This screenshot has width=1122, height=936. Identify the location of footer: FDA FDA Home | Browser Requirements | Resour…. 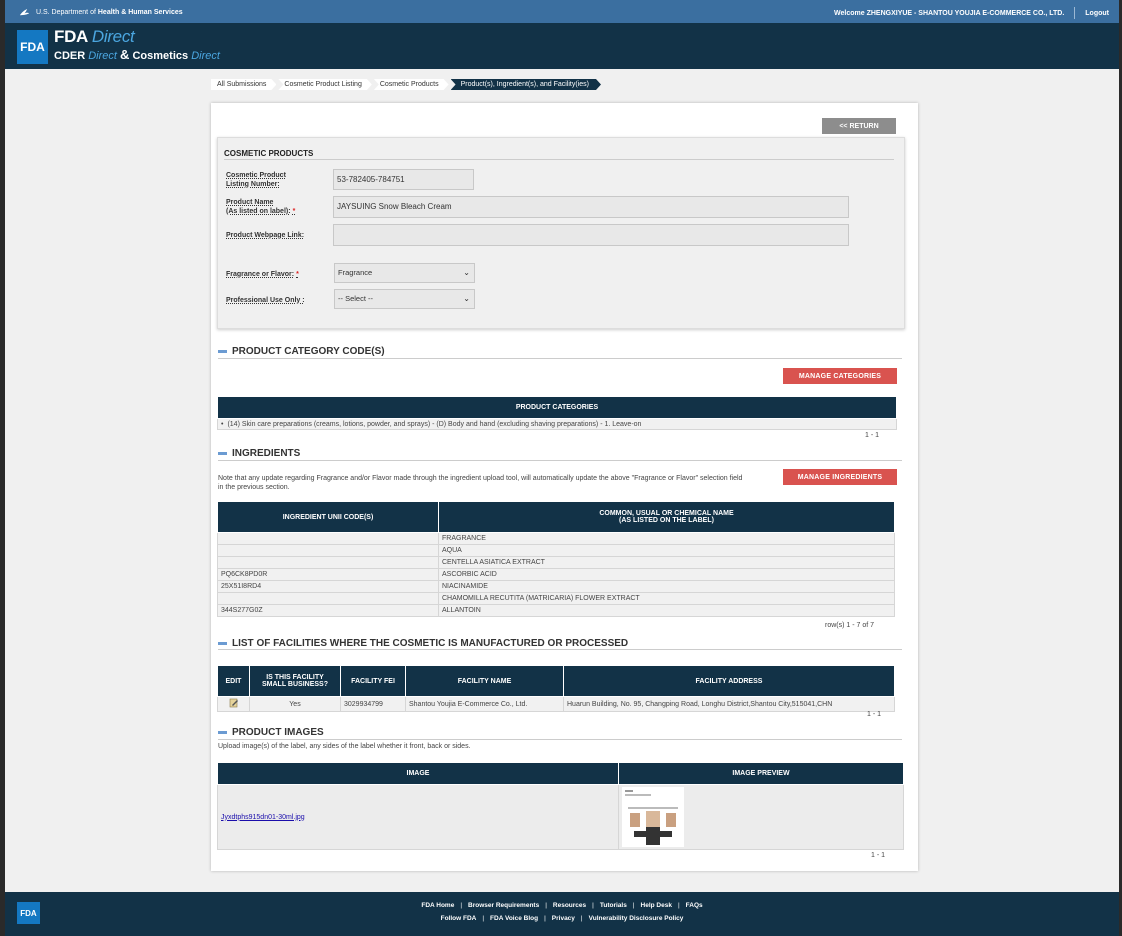
(562, 914).